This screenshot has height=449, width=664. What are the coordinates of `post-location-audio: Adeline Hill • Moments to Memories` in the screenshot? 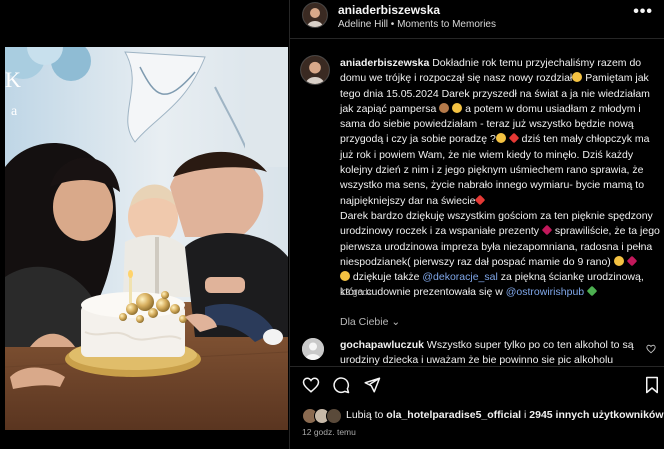 It's located at (417, 24).